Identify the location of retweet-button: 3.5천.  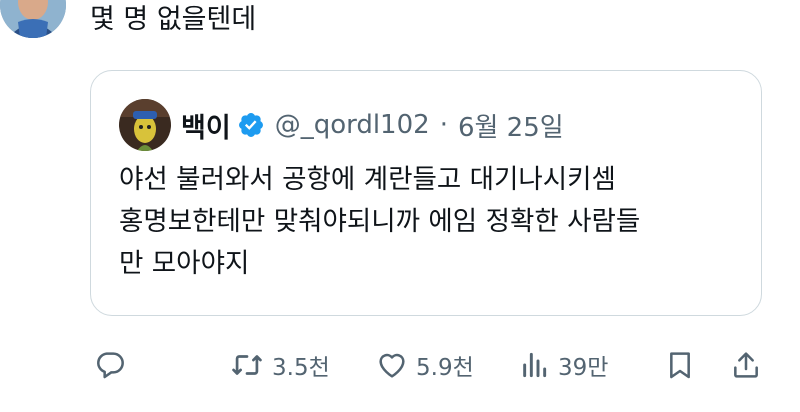
(280, 365).